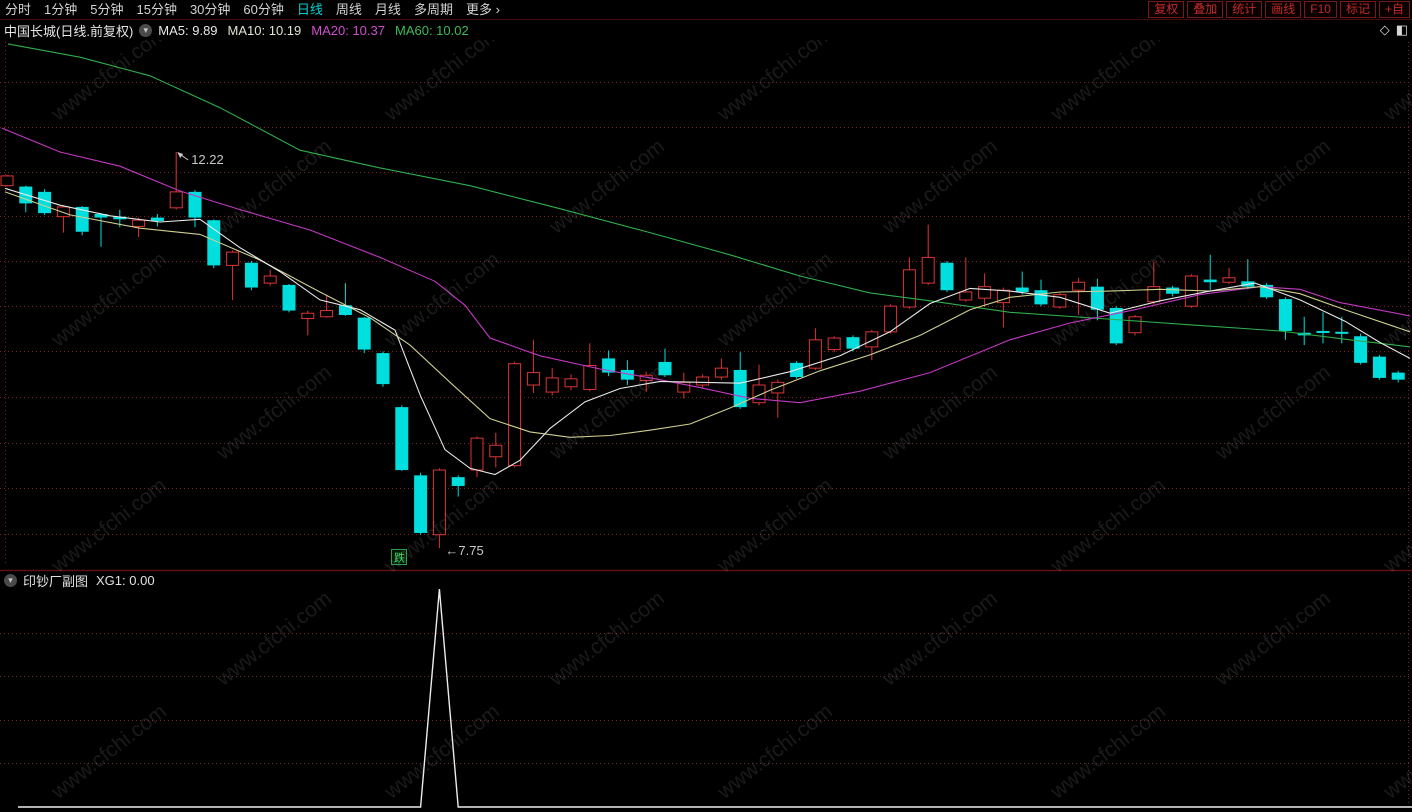  I want to click on tab-daily: 日线, so click(310, 10).